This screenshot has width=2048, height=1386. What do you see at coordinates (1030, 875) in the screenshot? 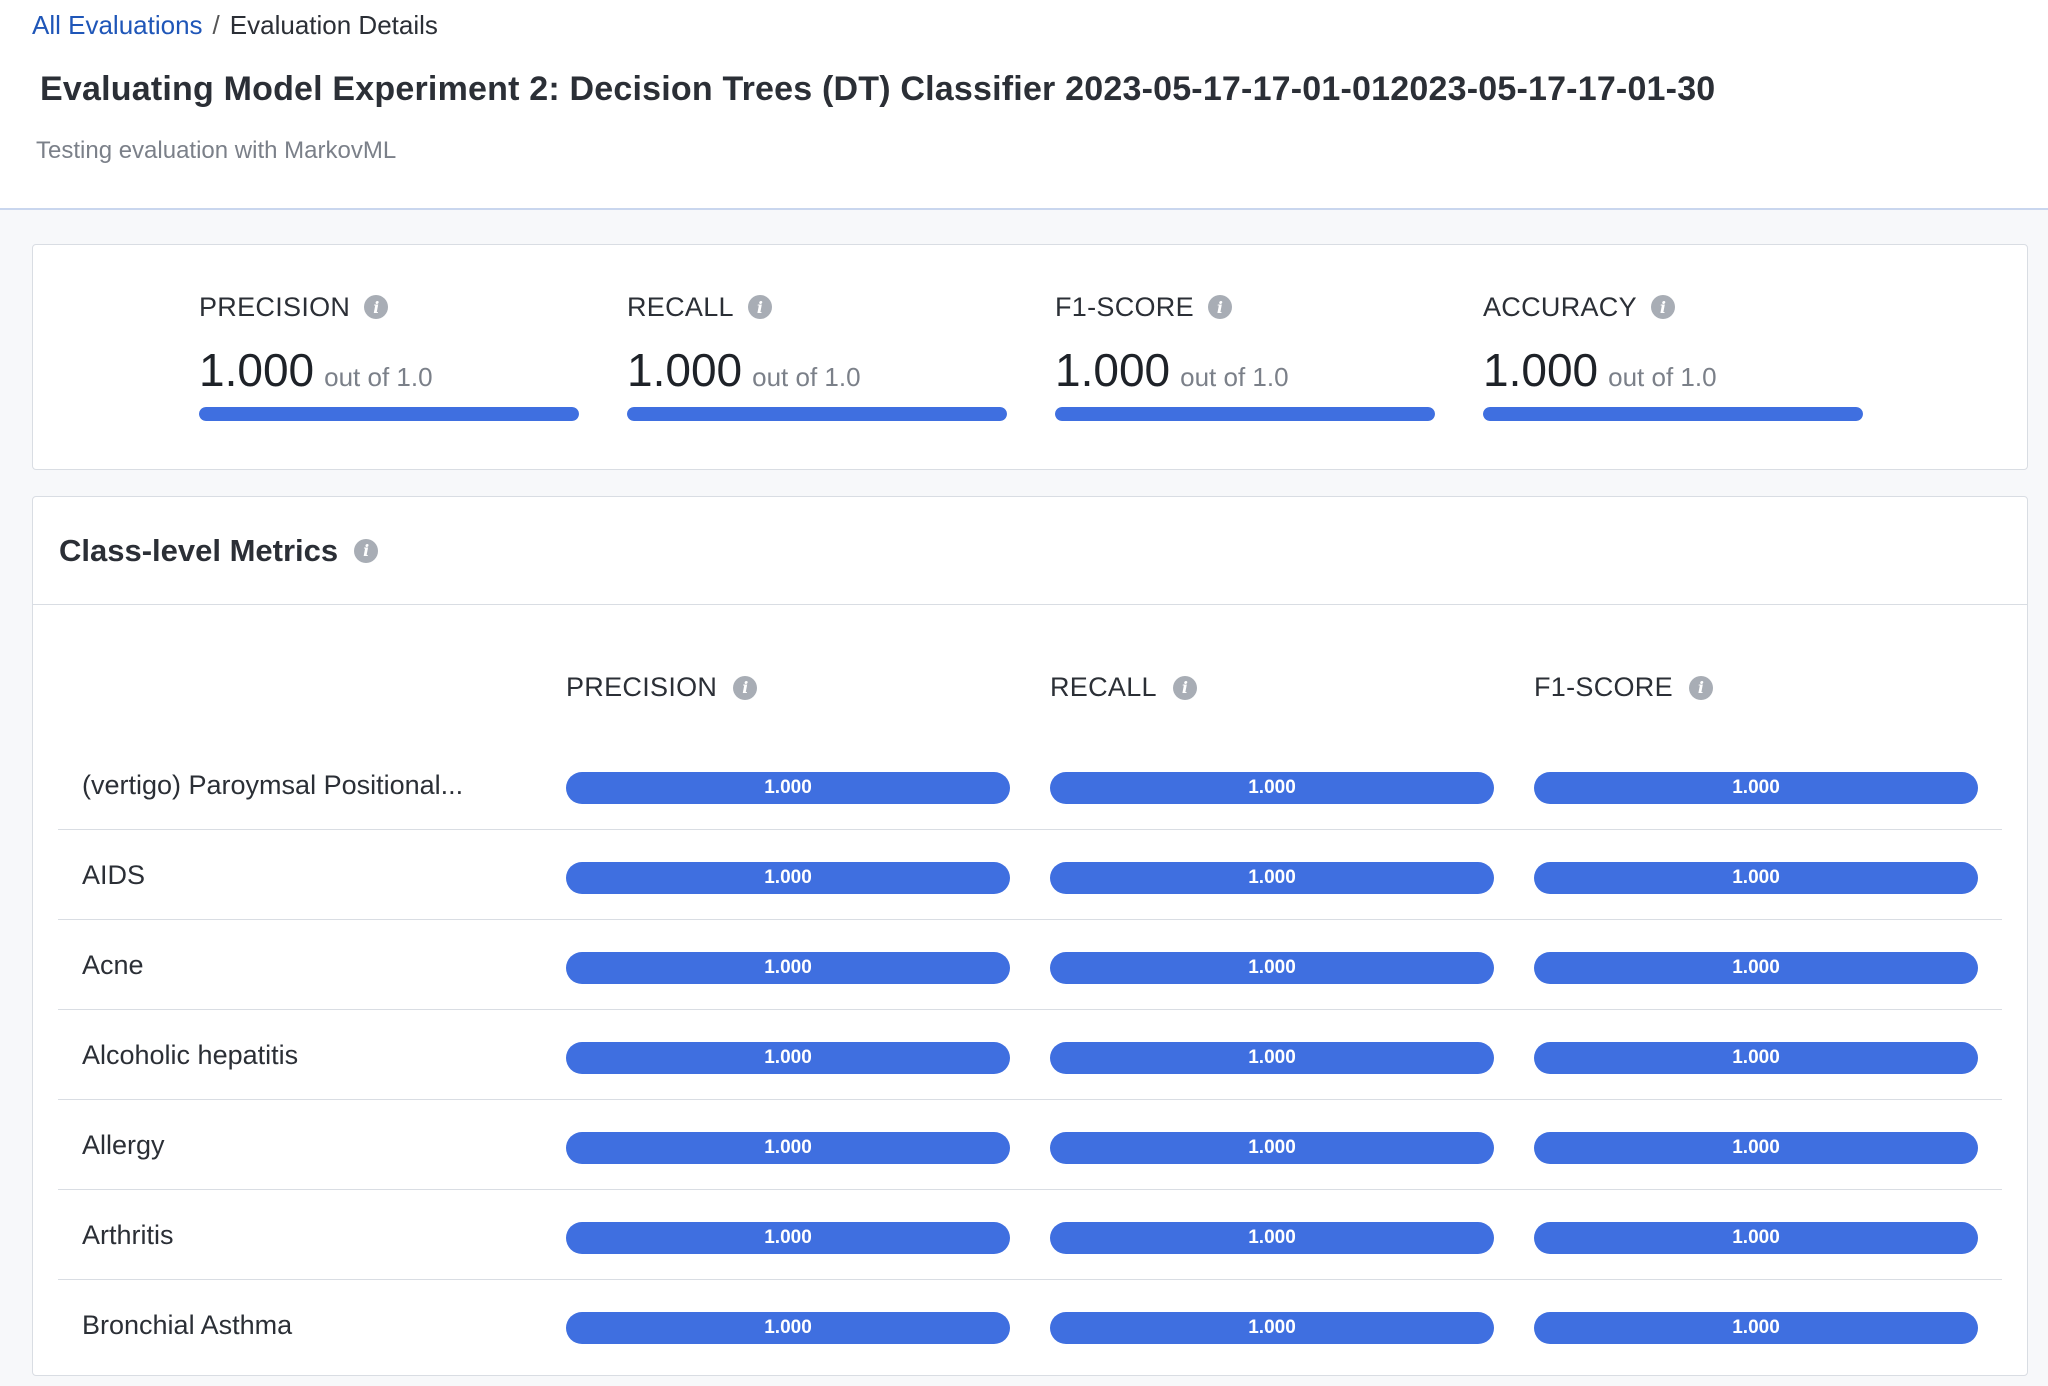
I see `table-row: AIDS 1.000 1.000 1.000` at bounding box center [1030, 875].